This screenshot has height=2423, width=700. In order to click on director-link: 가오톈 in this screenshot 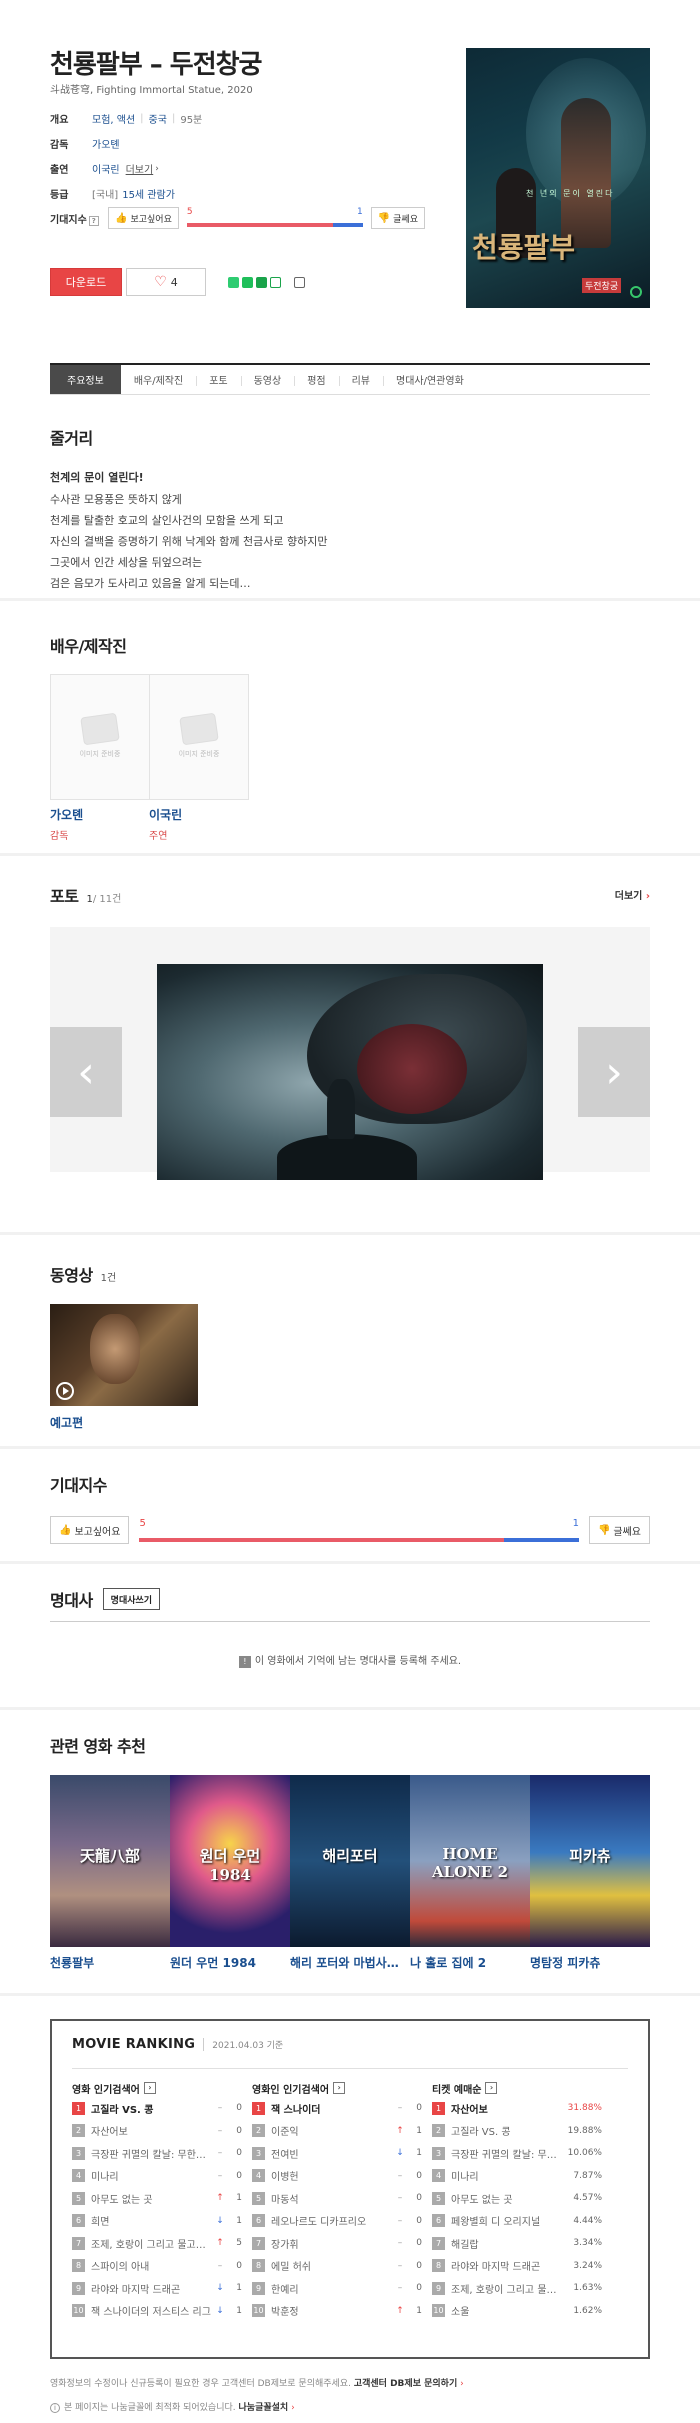, I will do `click(106, 143)`.